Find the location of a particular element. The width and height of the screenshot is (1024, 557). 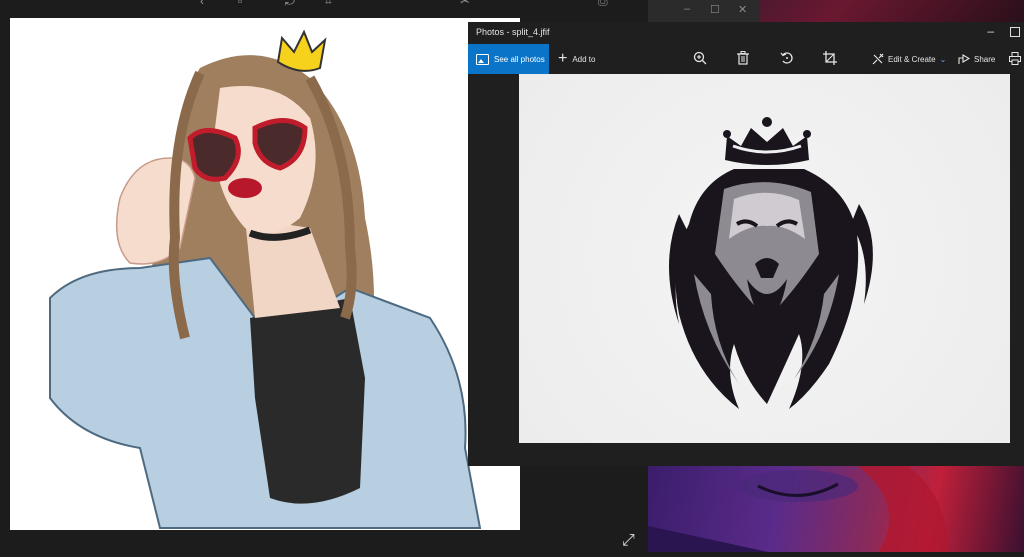

maximize-icon: ☐ is located at coordinates (715, 9).